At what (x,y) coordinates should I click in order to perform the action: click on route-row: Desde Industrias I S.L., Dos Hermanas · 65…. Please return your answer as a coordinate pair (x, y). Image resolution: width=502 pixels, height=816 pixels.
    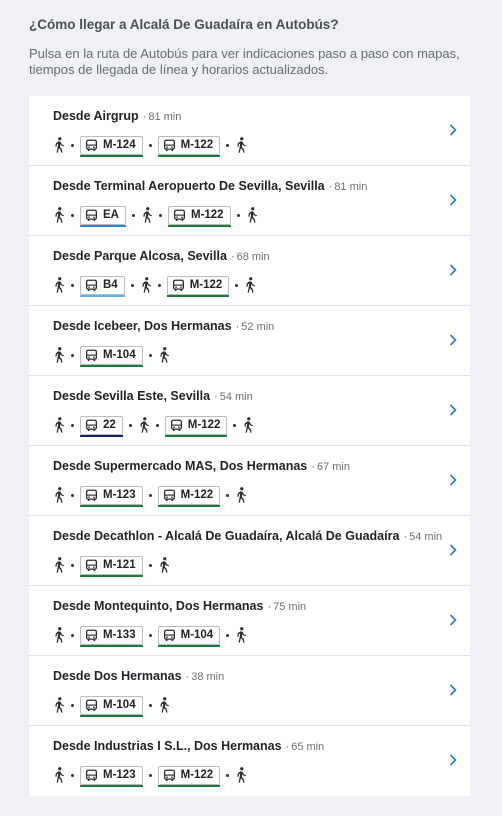
    Looking at the image, I should click on (249, 761).